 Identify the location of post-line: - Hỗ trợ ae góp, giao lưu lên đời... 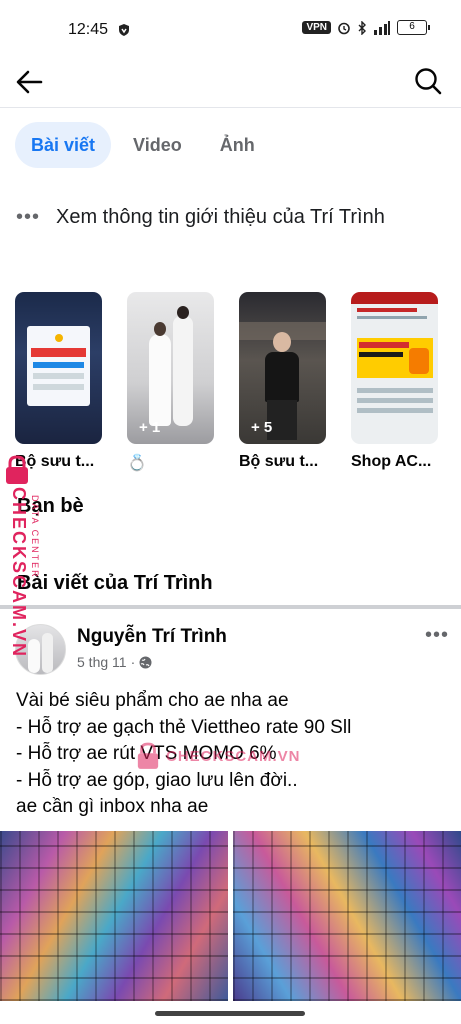
(157, 780).